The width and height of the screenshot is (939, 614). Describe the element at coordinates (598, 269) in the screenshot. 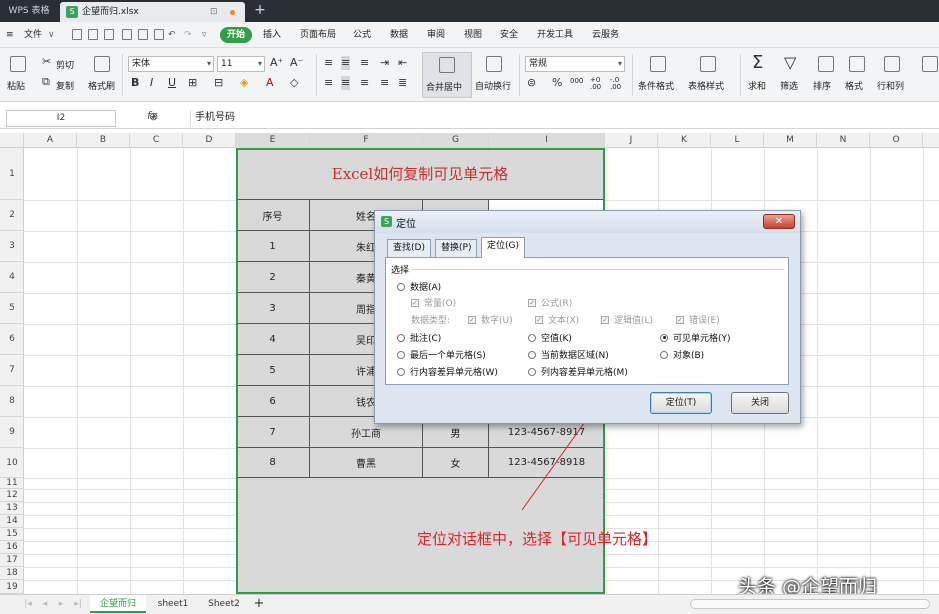

I see `group-divider` at that location.